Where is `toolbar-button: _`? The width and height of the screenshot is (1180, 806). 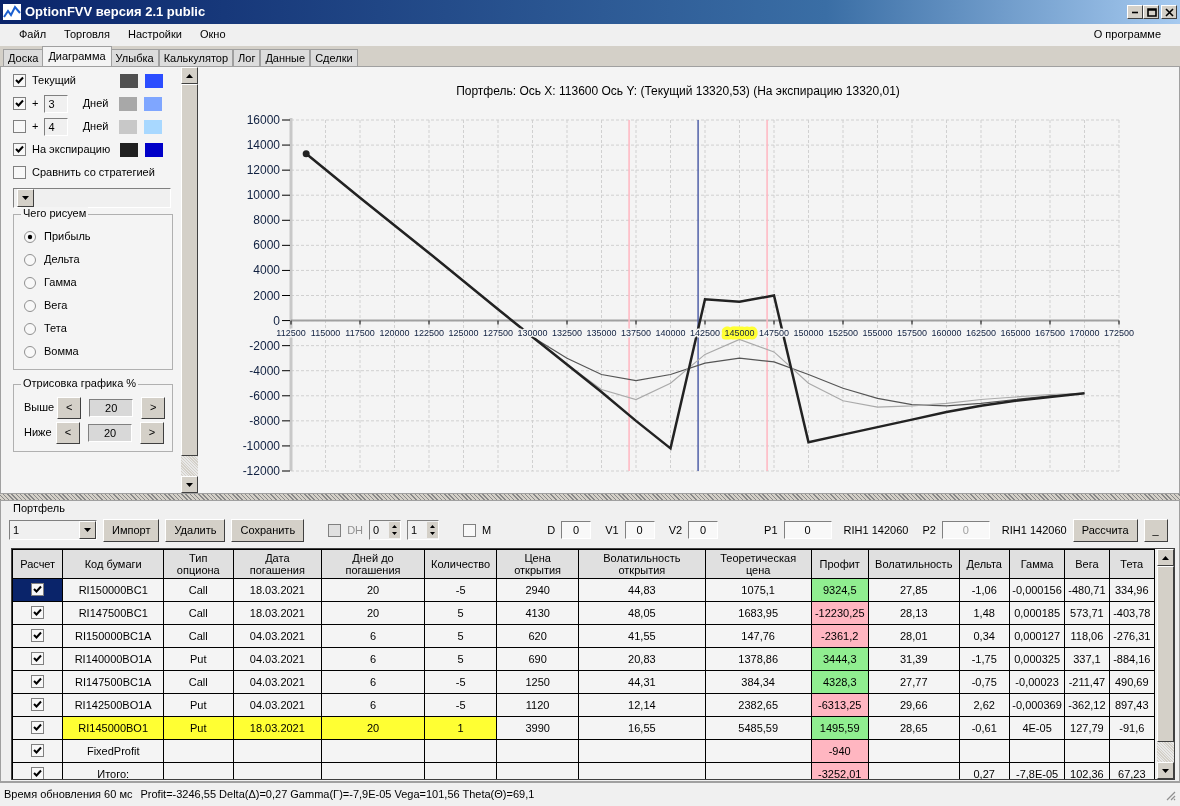
toolbar-button: _ is located at coordinates (1155, 530).